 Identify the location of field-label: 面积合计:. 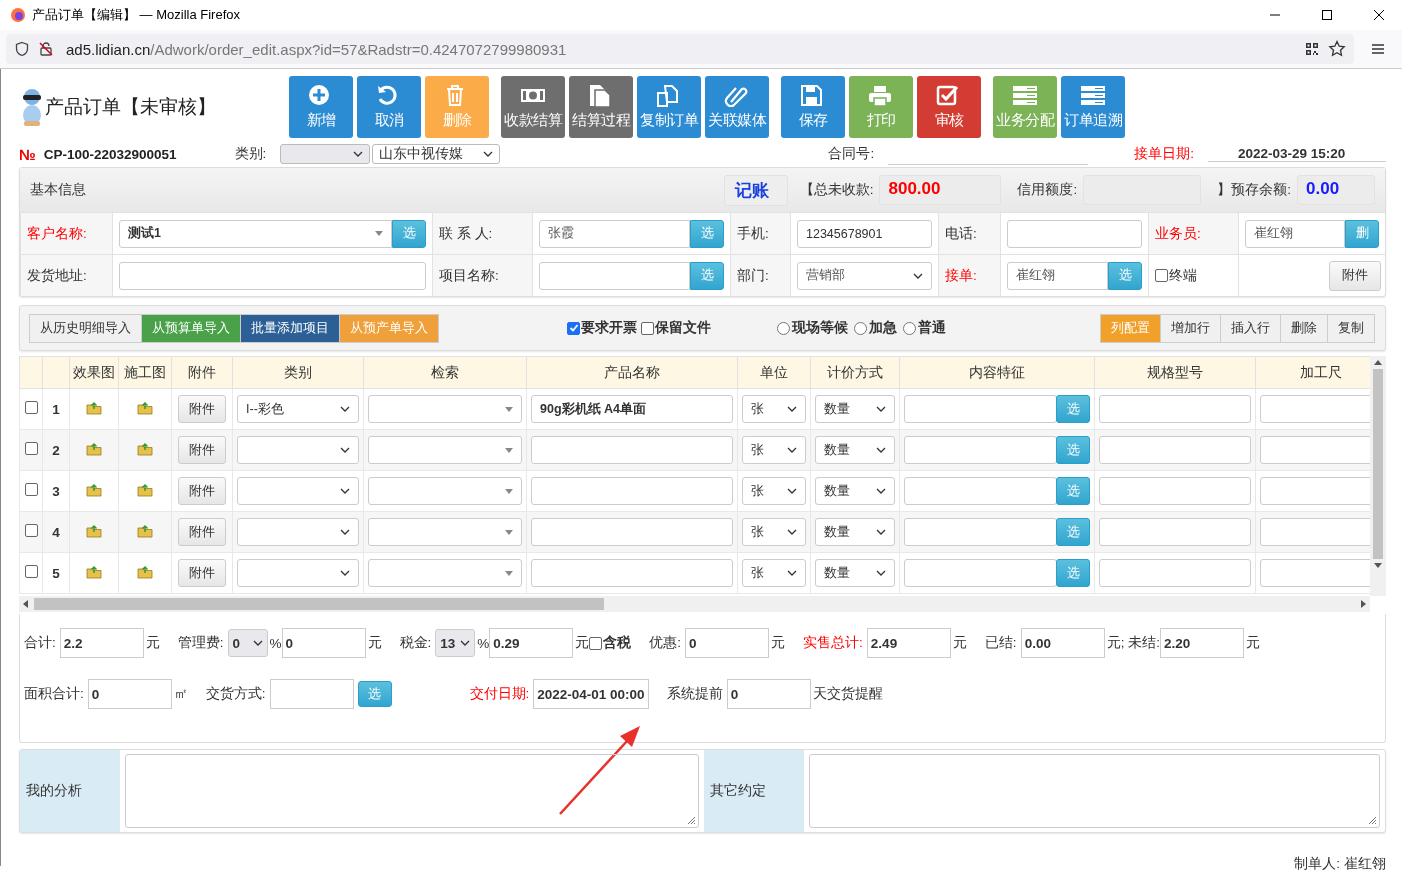
(54, 694).